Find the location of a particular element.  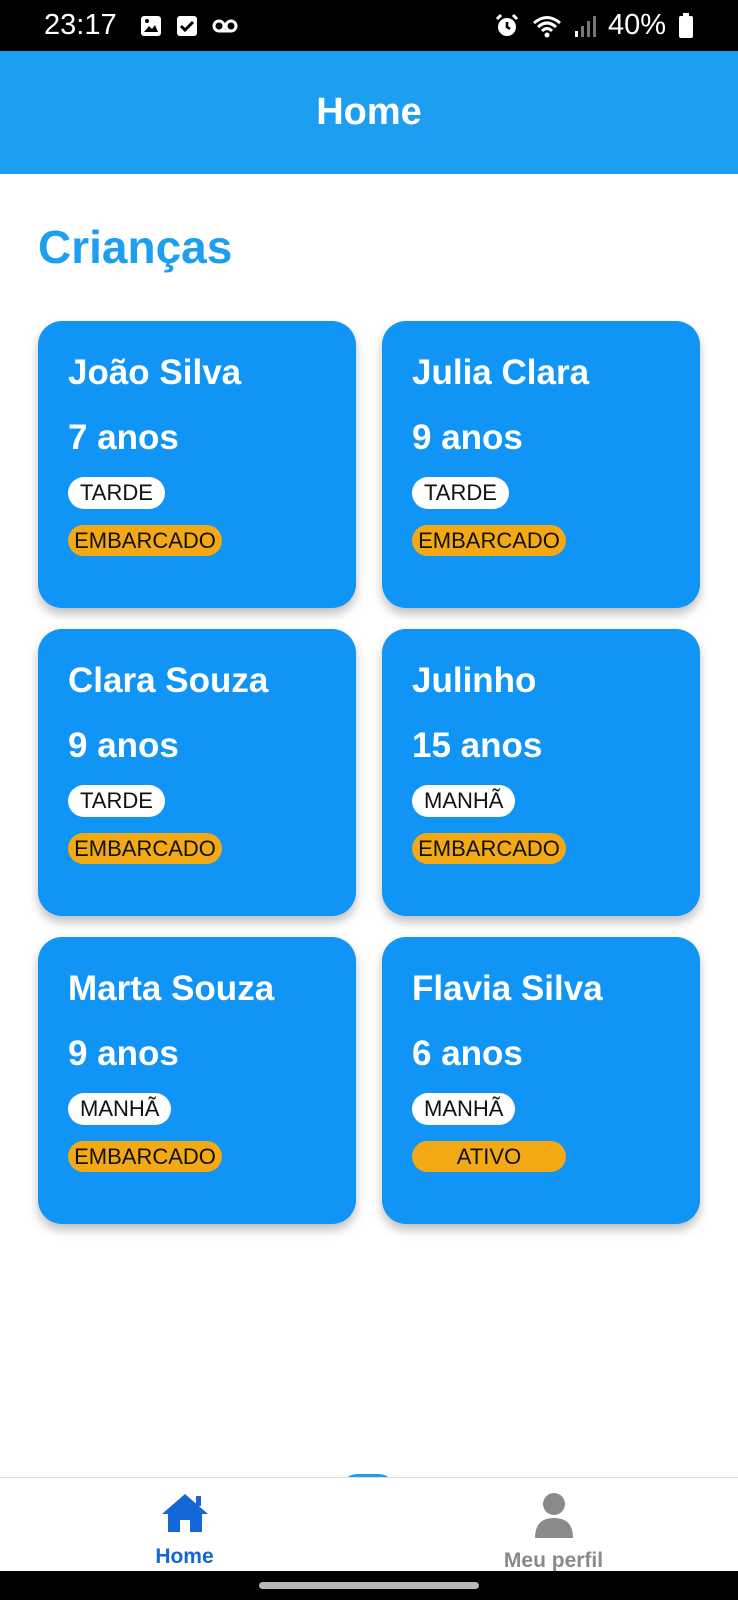

nav-item-home: Home is located at coordinates (184, 1524).